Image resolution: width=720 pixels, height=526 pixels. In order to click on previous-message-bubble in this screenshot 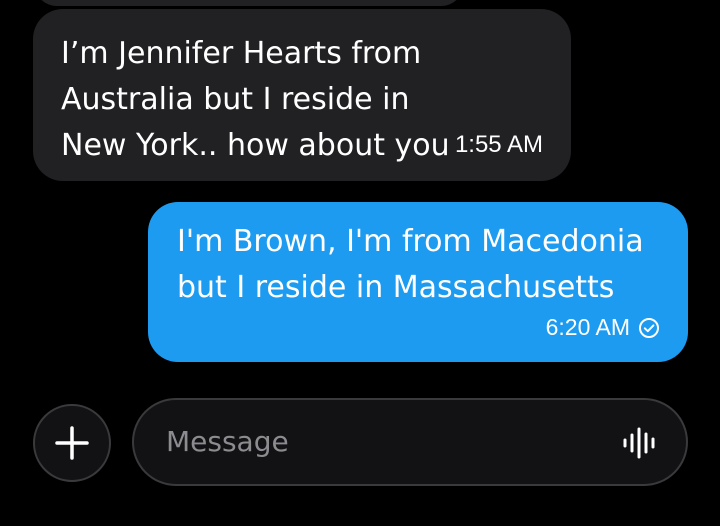, I will do `click(249, 3)`.